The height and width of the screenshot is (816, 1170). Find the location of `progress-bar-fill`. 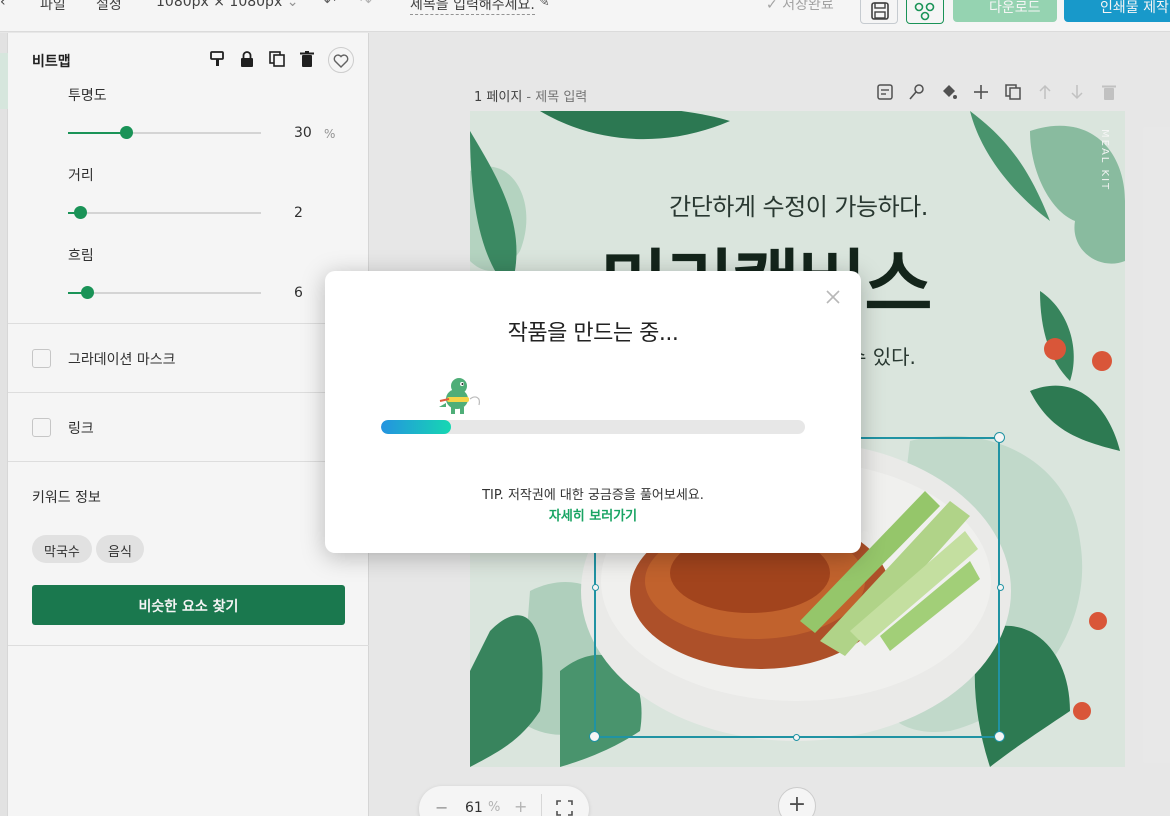

progress-bar-fill is located at coordinates (416, 427).